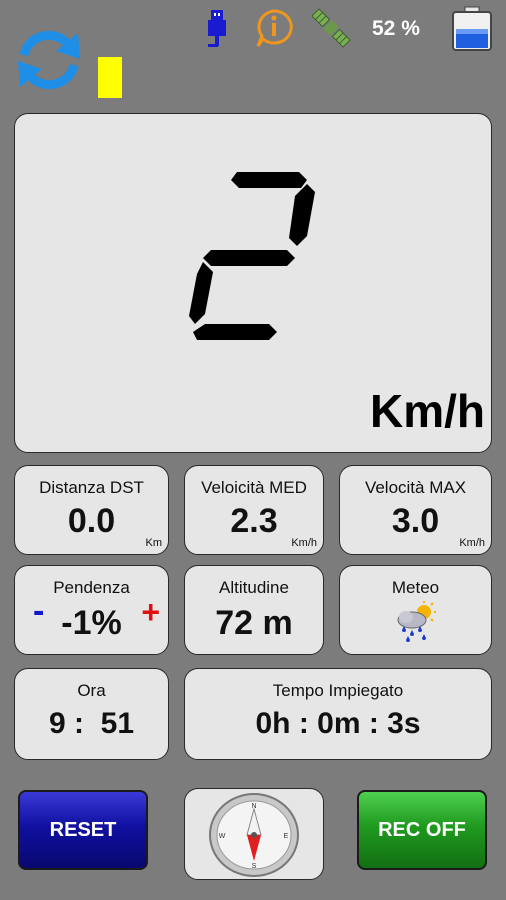  Describe the element at coordinates (396, 28) in the screenshot. I see `battery-percent: 52 %` at that location.